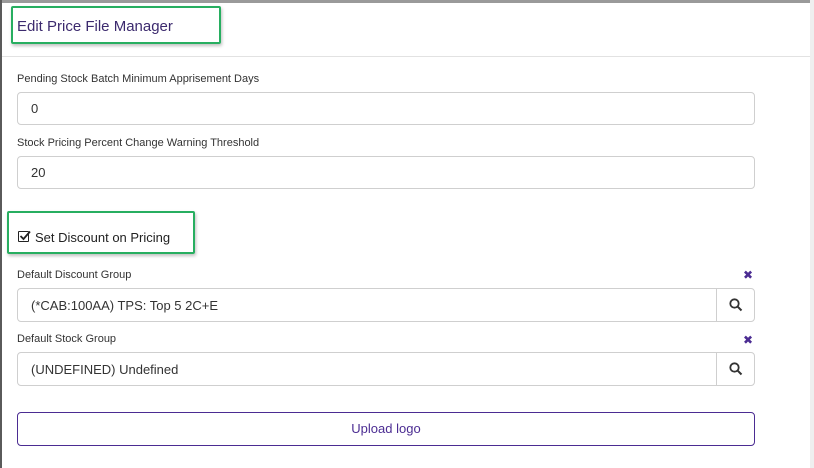  Describe the element at coordinates (125, 305) in the screenshot. I see `default-discount-group-value: (*CAB:100AA) TPS: Top 5 2C+E` at that location.